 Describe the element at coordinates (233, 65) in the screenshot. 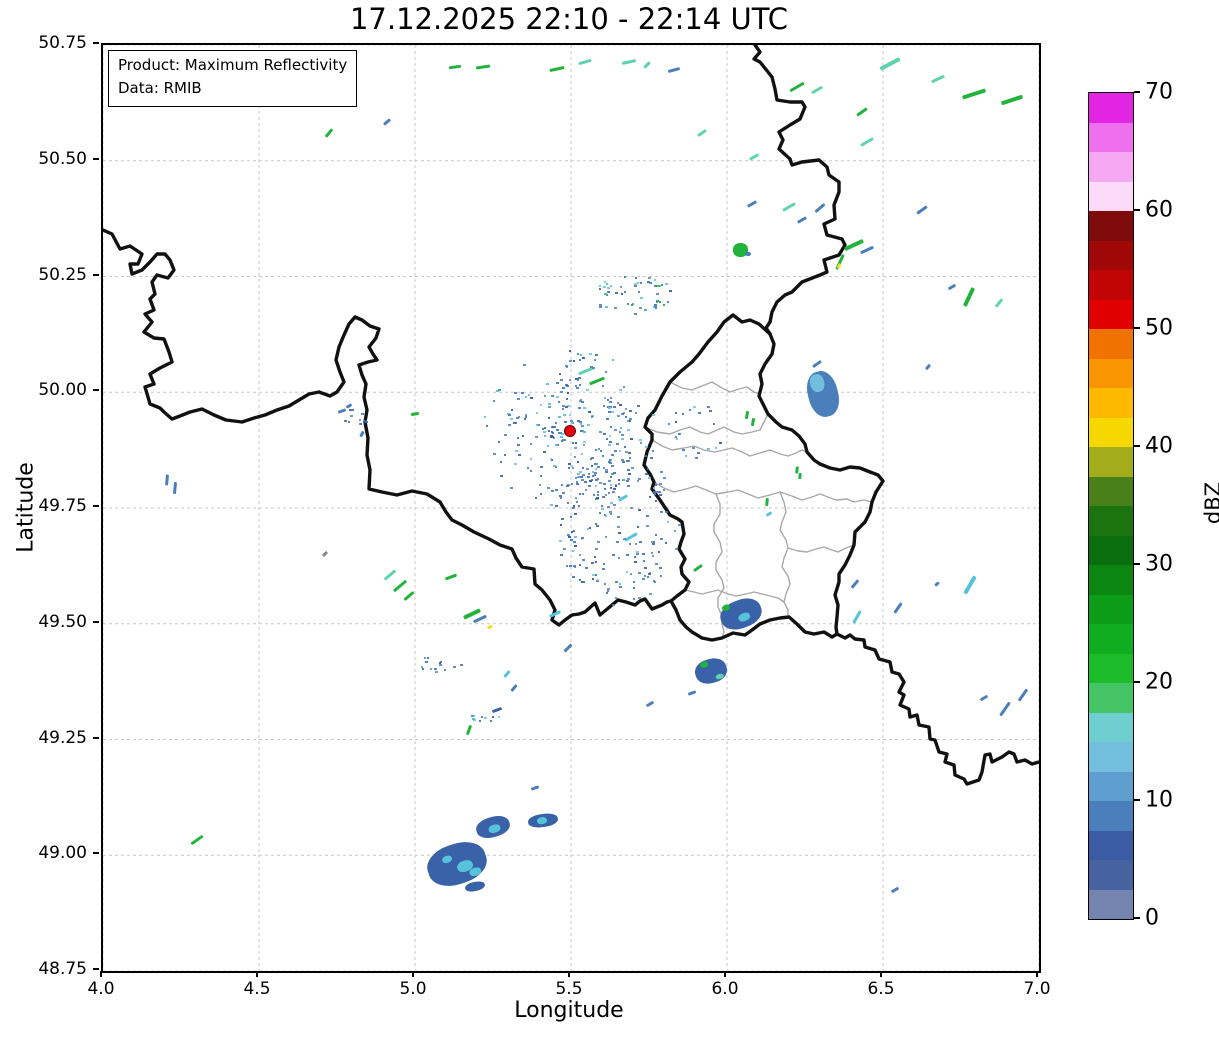

I see `info-product: Product: Maximum Reflectivity` at that location.